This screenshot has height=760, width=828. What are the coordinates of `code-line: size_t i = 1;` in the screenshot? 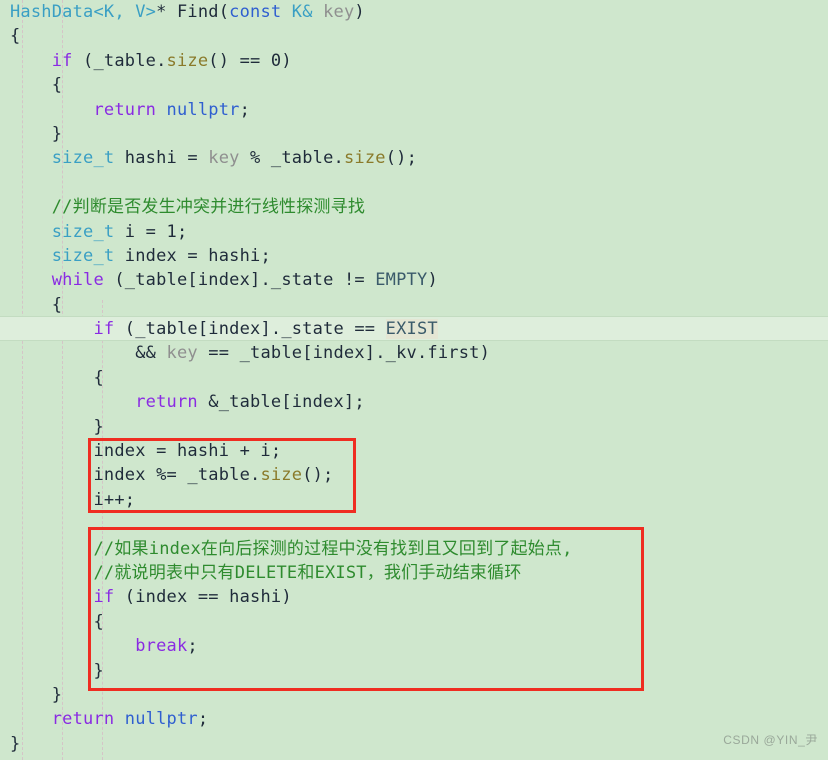 It's located at (414, 232).